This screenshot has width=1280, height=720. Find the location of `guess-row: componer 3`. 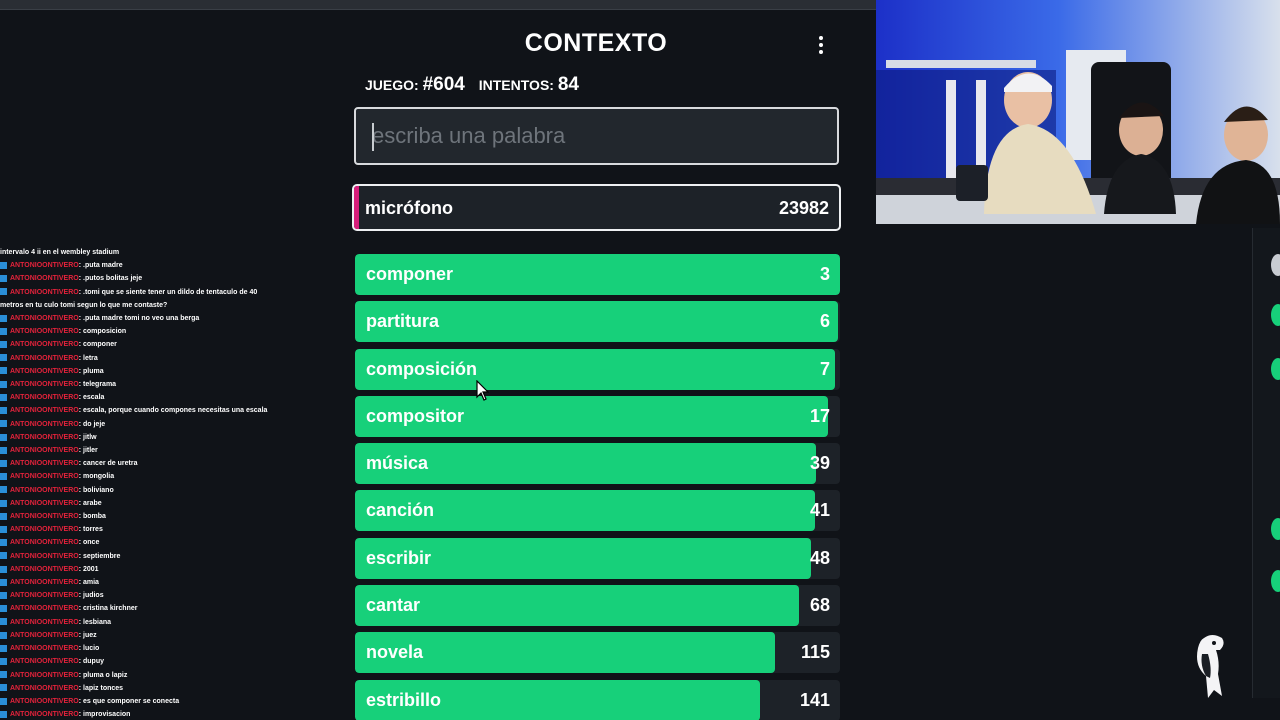

guess-row: componer 3 is located at coordinates (597, 274).